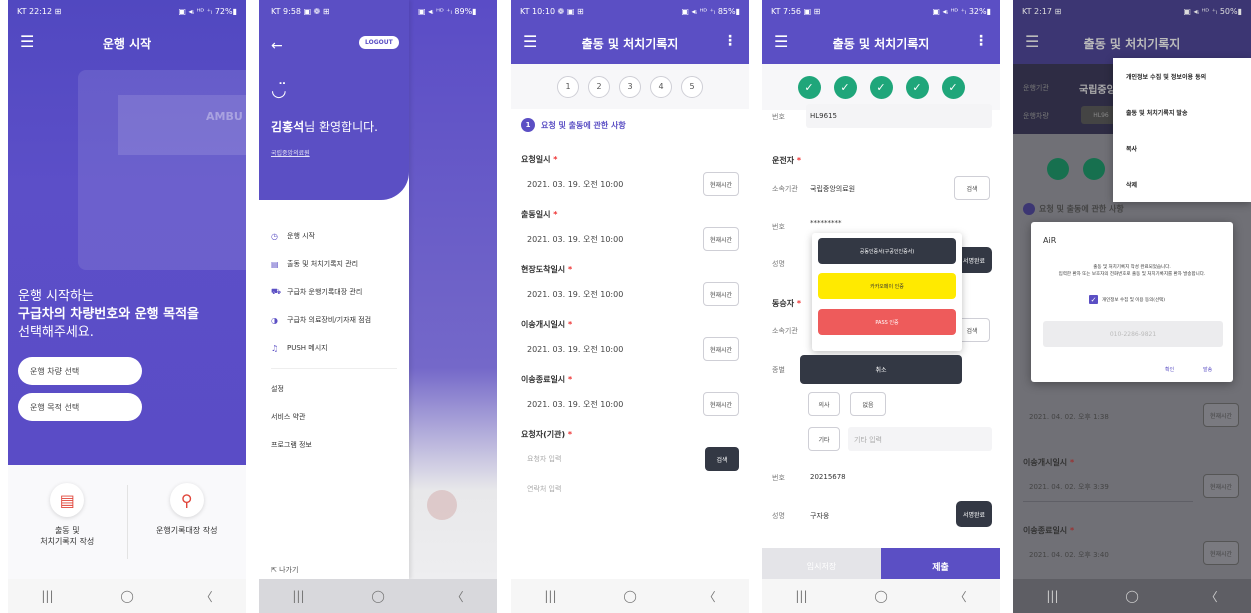 The height and width of the screenshot is (613, 1251). What do you see at coordinates (1207, 369) in the screenshot?
I see `send-button: 발송` at bounding box center [1207, 369].